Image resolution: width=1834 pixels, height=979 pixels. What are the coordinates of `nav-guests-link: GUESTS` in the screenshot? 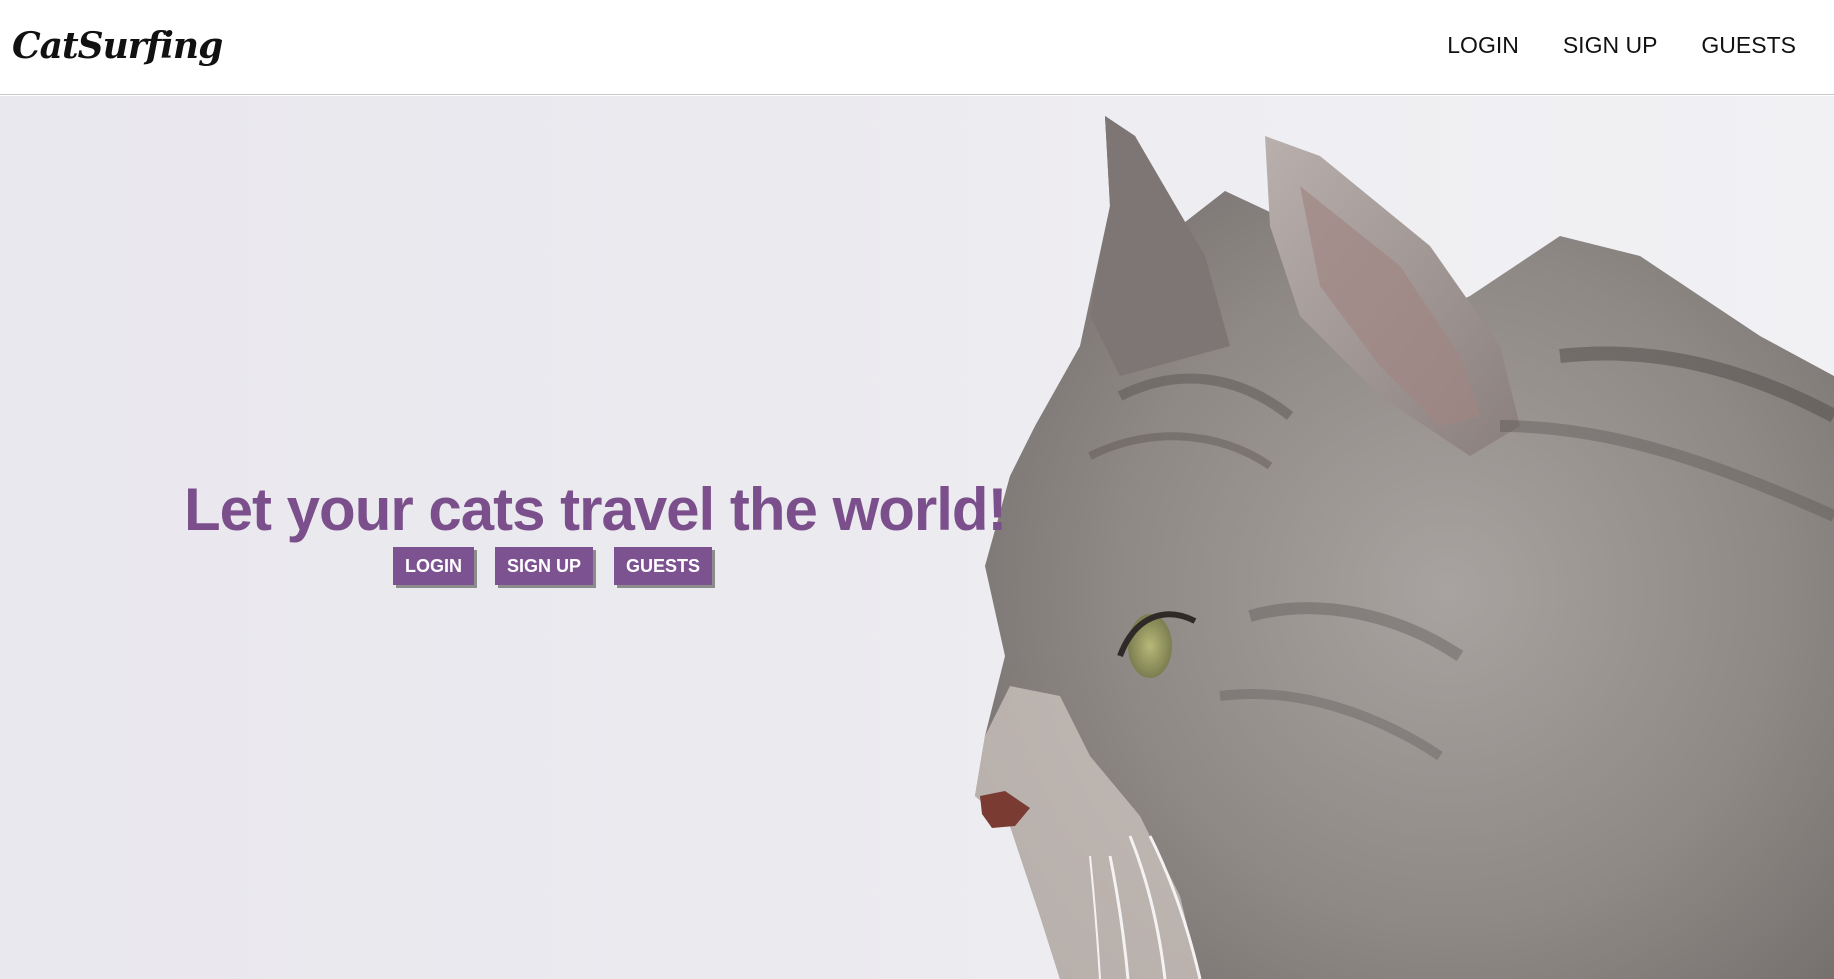 It's located at (1748, 45).